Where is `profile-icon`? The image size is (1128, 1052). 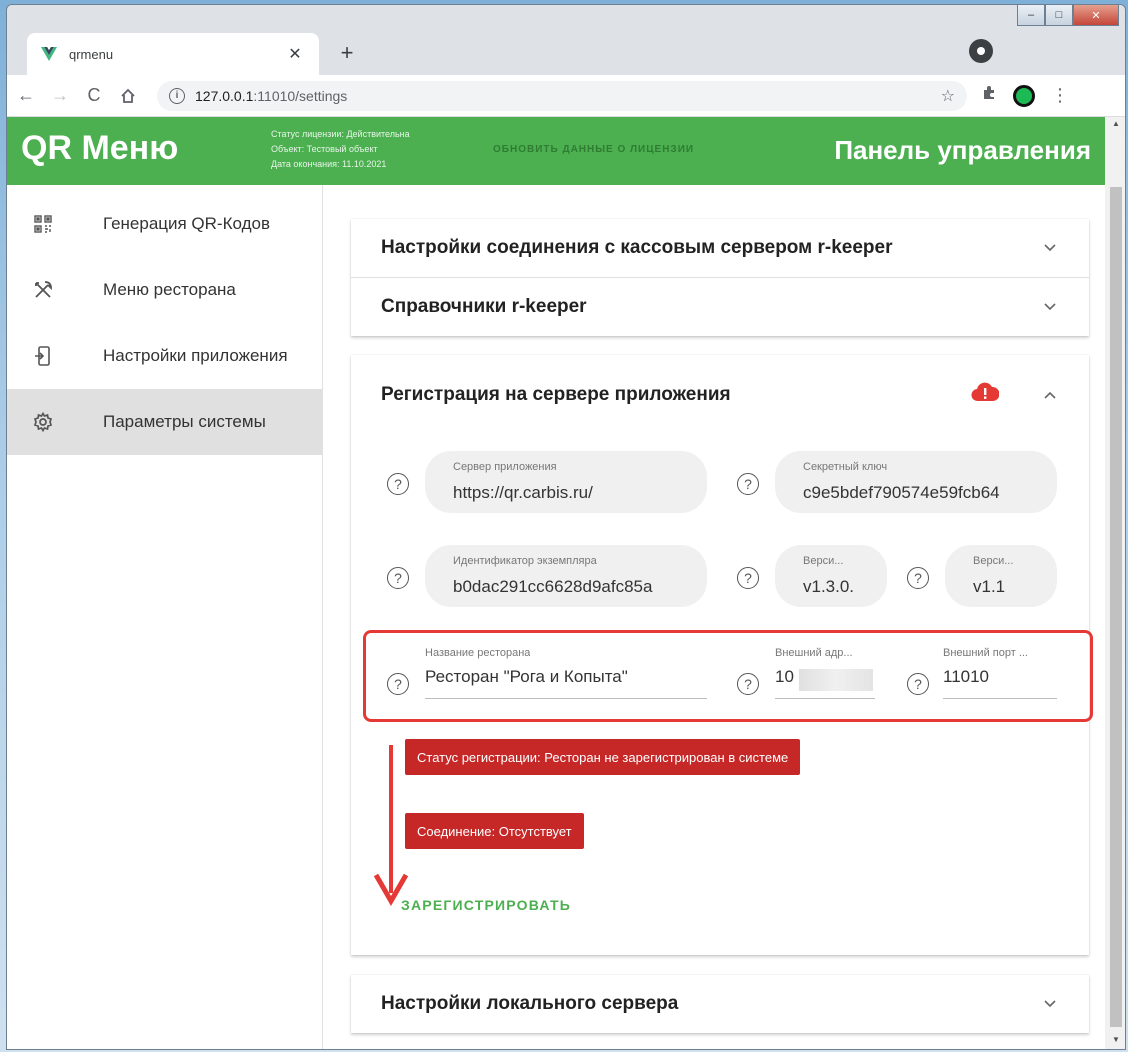
profile-icon is located at coordinates (981, 51).